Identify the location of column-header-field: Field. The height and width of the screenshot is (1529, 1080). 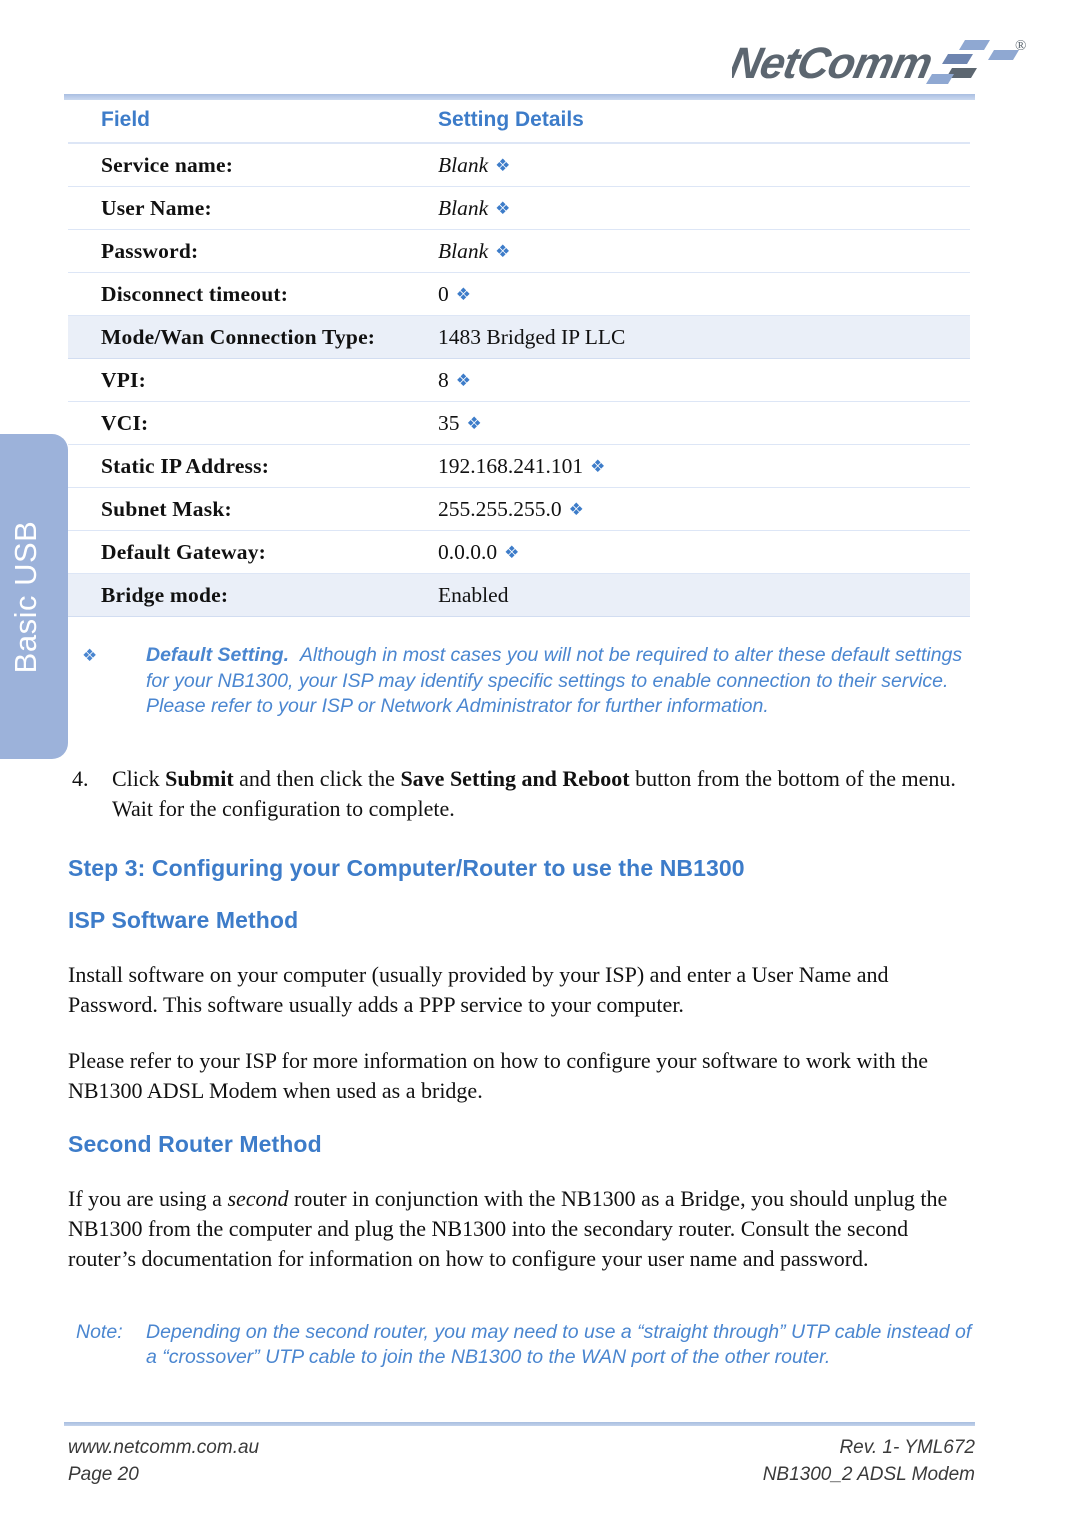
(253, 122).